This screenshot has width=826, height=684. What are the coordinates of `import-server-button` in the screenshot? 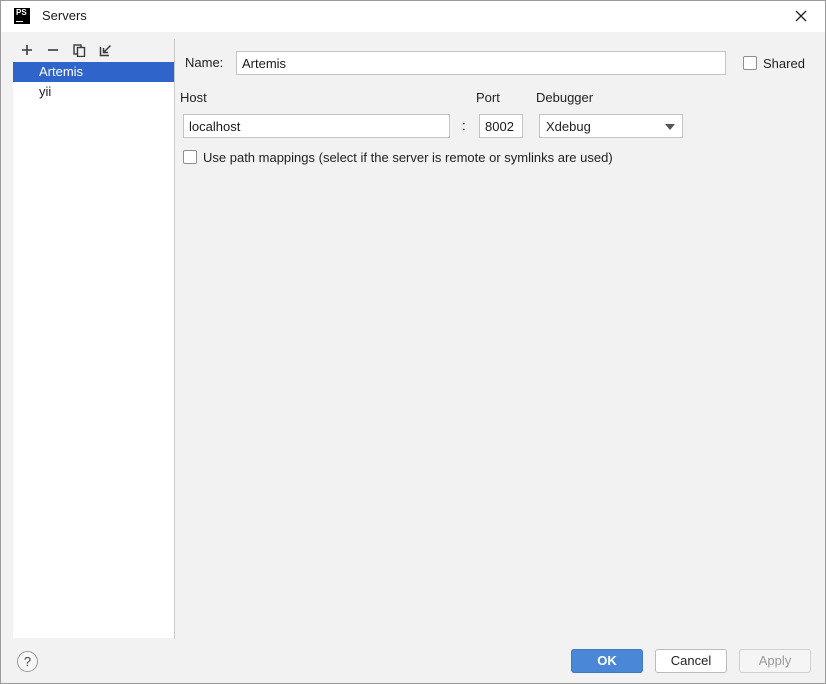 It's located at (105, 50).